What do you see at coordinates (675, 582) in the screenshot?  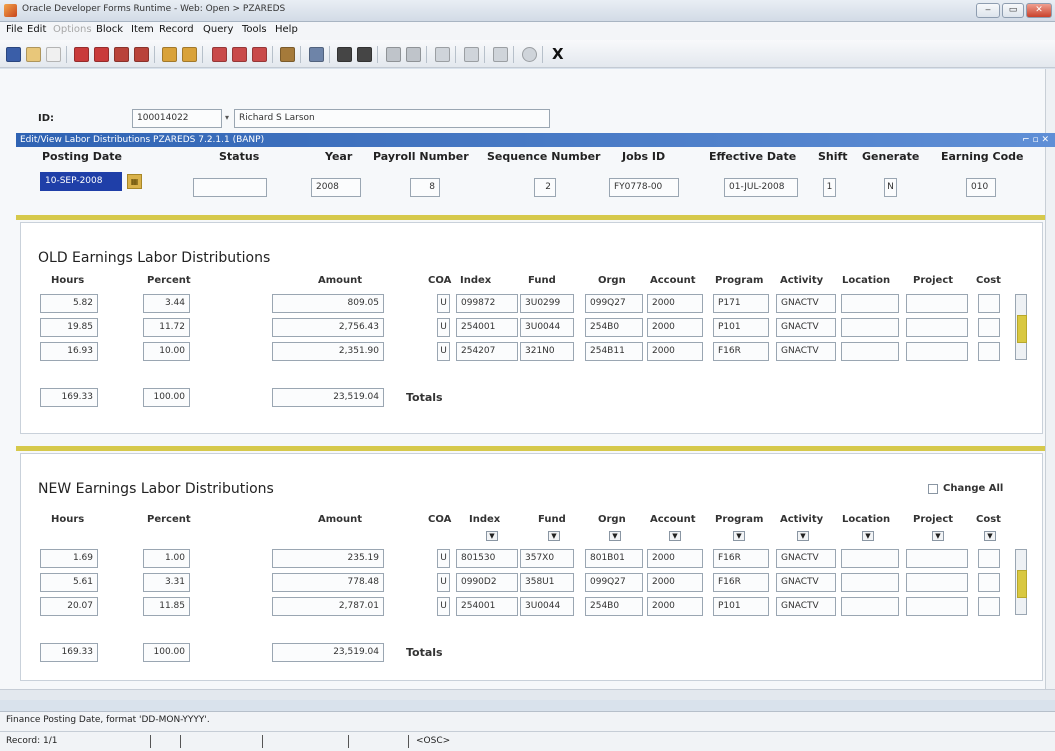 I see `new-row2-account: 2000` at bounding box center [675, 582].